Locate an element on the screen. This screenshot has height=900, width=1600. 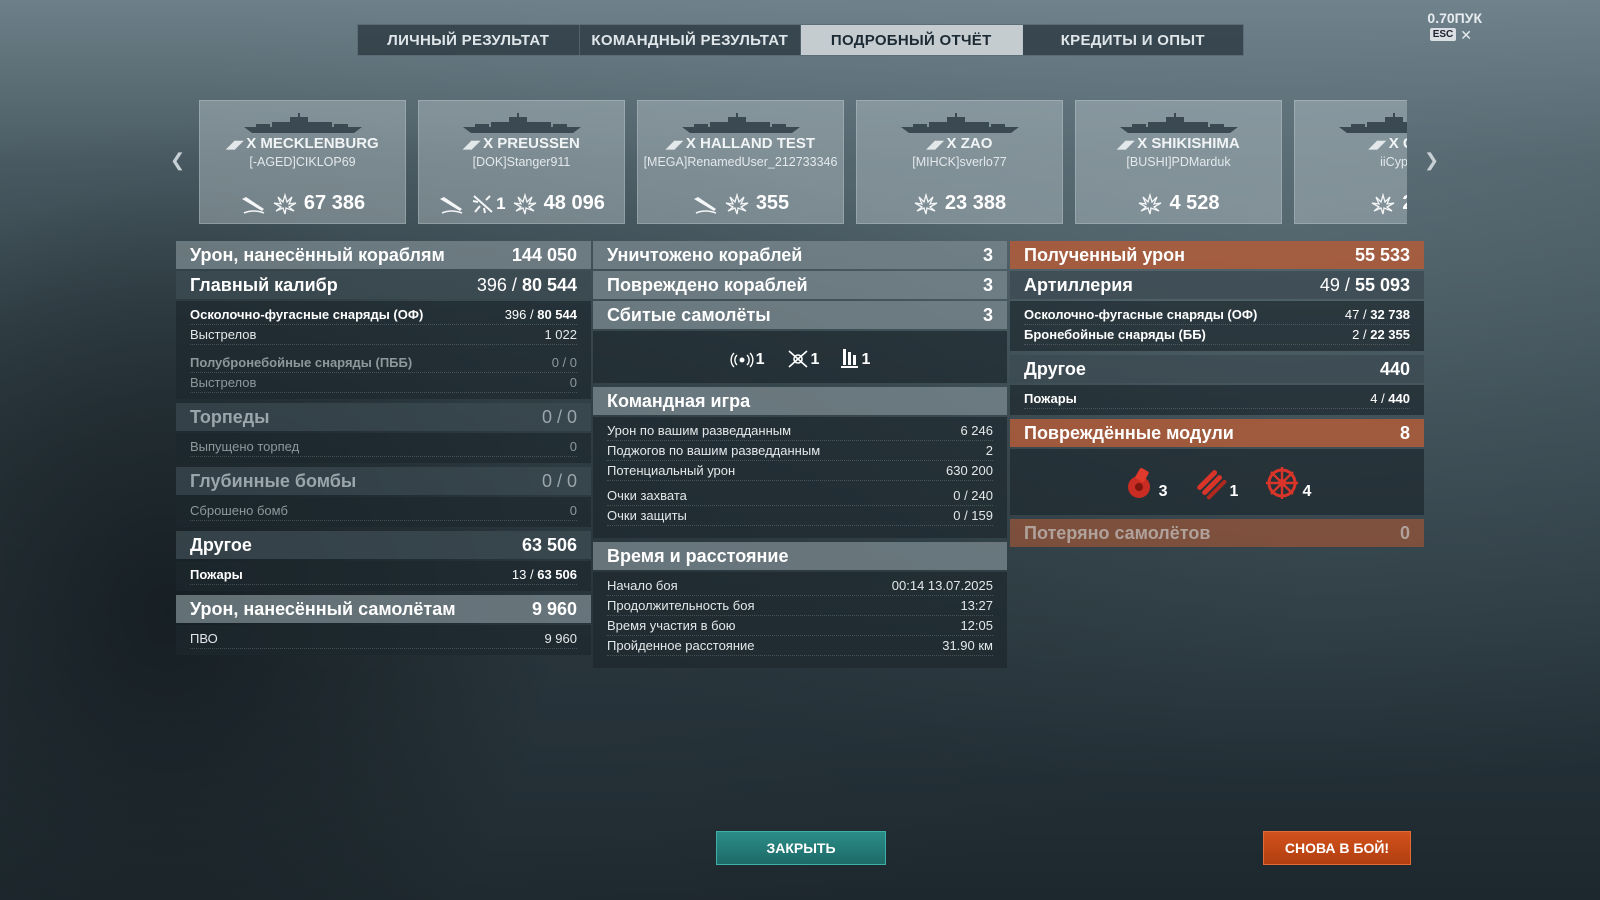
esc-key-label: ESC is located at coordinates (1443, 34).